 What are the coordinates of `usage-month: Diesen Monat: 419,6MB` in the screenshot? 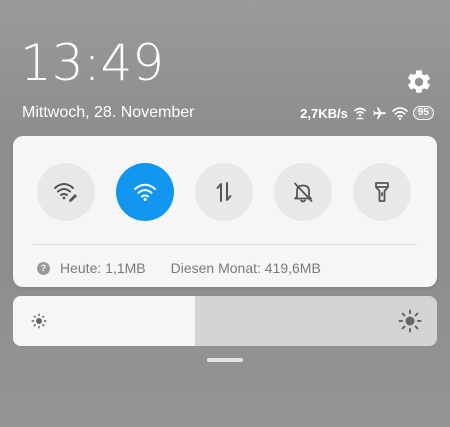 It's located at (245, 268).